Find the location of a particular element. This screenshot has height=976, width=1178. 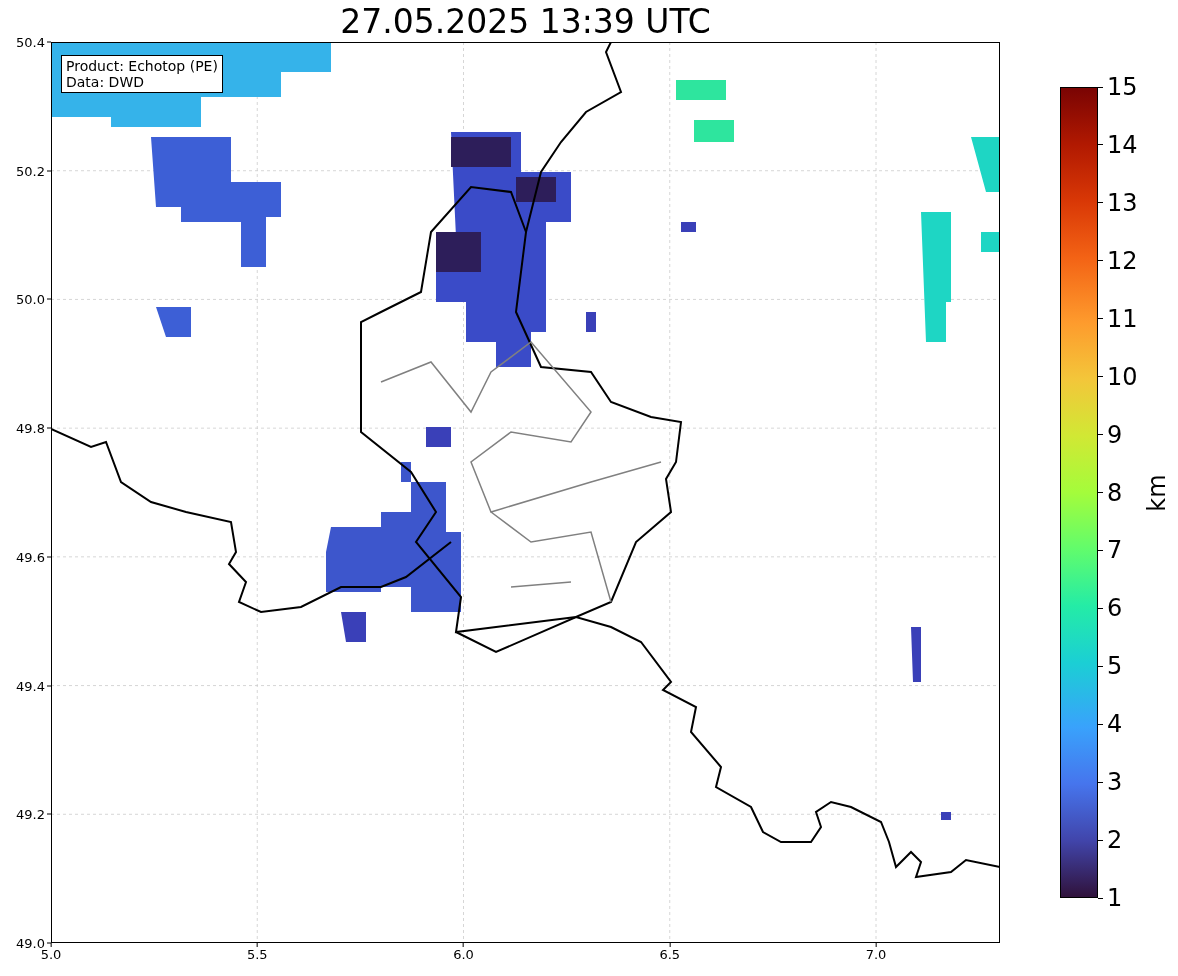

colorbar-tick-label: 4 is located at coordinates (1115, 724).